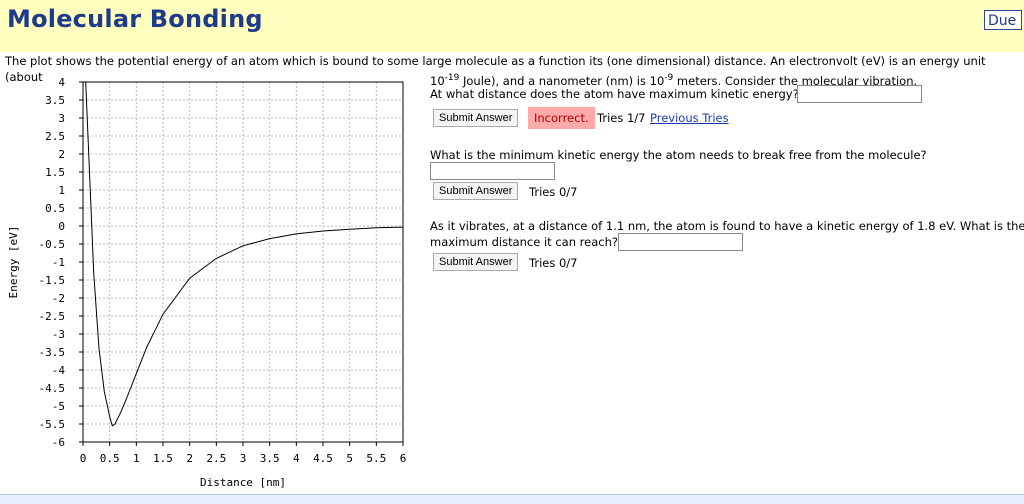  I want to click on x-tick-label: 2, so click(189, 458).